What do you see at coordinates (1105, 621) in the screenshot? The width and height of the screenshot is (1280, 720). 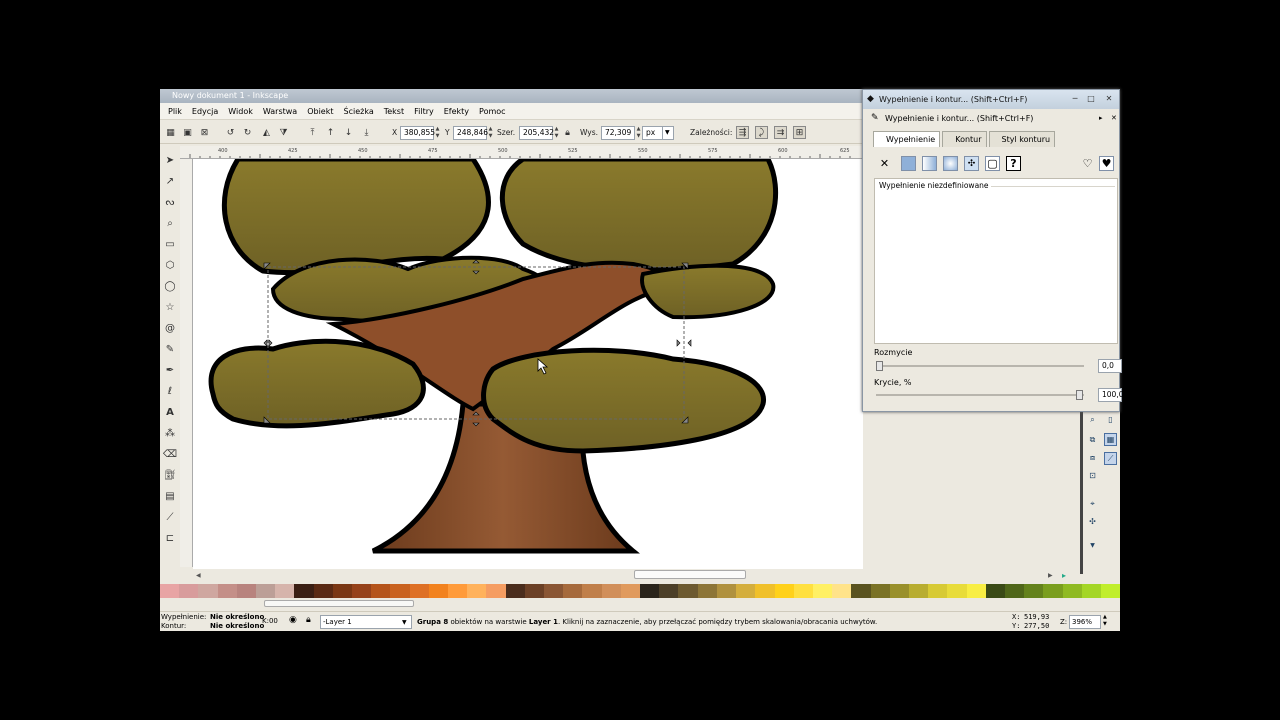 I see `zoom-spin: ▲ ▼` at bounding box center [1105, 621].